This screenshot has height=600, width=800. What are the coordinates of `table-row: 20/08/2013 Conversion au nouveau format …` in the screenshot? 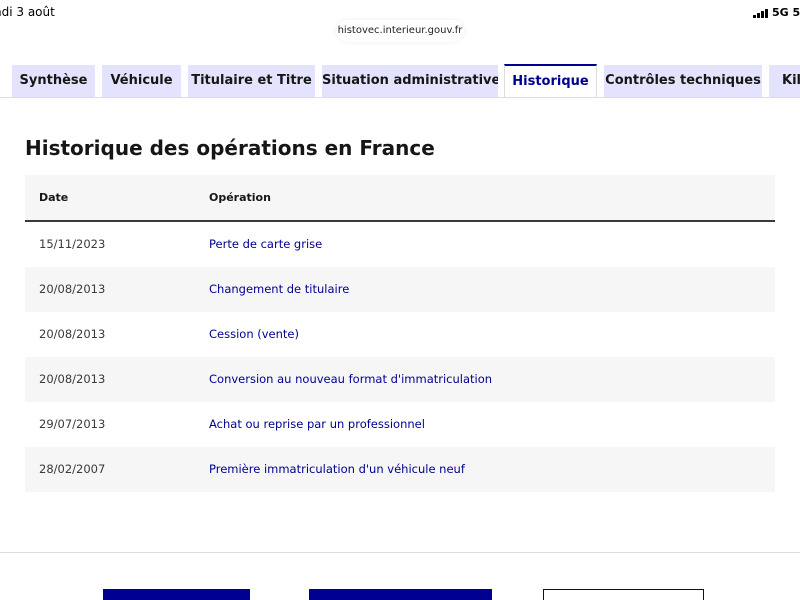 It's located at (400, 379).